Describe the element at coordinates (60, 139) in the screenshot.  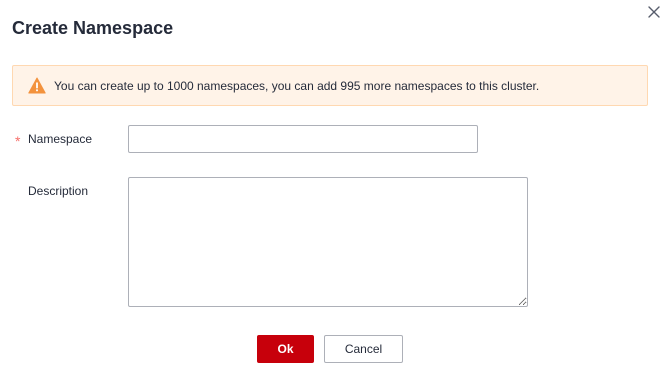
I see `namespace-label: Namespace` at that location.